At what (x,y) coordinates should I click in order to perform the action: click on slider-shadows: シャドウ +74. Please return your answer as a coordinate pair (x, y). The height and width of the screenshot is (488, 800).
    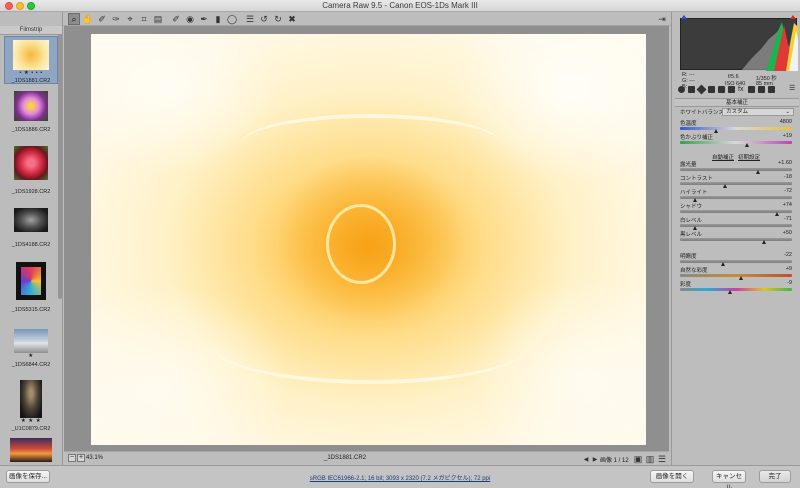
    Looking at the image, I should click on (739, 209).